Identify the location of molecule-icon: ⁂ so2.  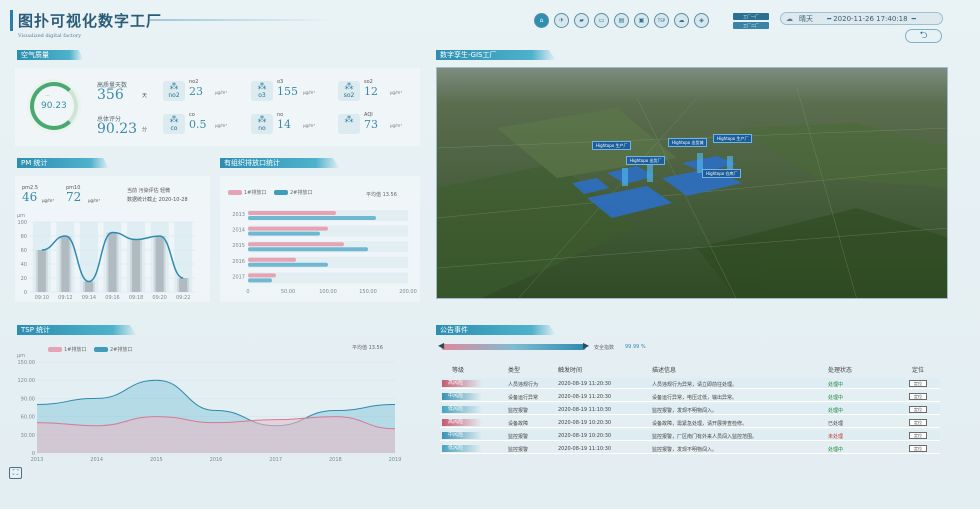
(349, 91).